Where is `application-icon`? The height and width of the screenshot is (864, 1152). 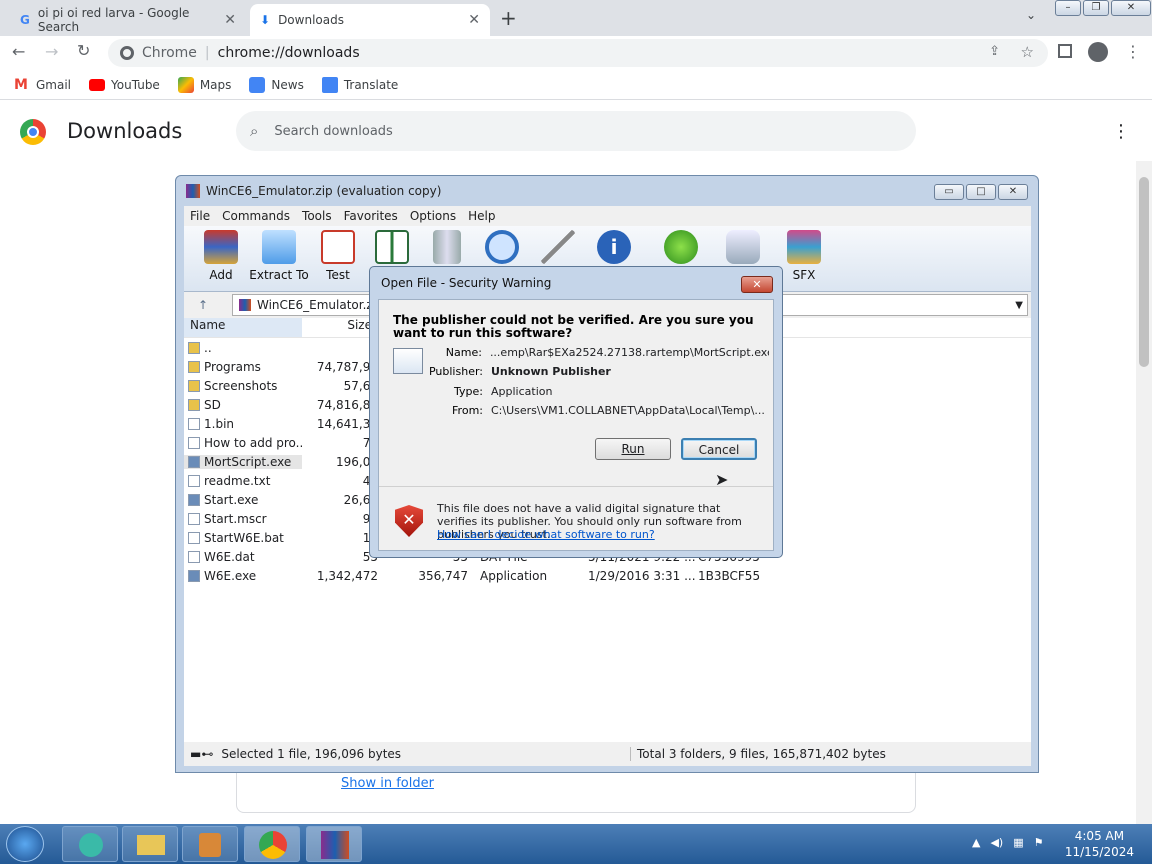 application-icon is located at coordinates (194, 575).